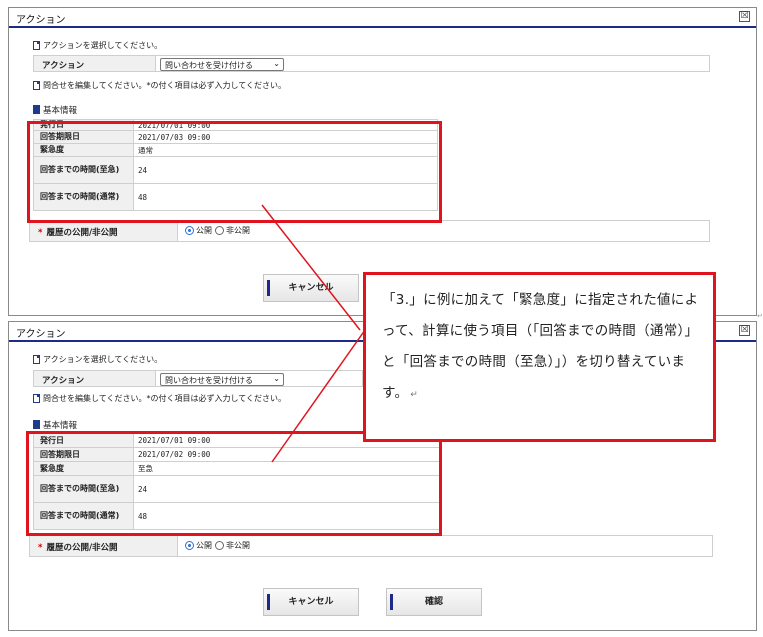  Describe the element at coordinates (311, 267) in the screenshot. I see `connector-line-top` at that location.